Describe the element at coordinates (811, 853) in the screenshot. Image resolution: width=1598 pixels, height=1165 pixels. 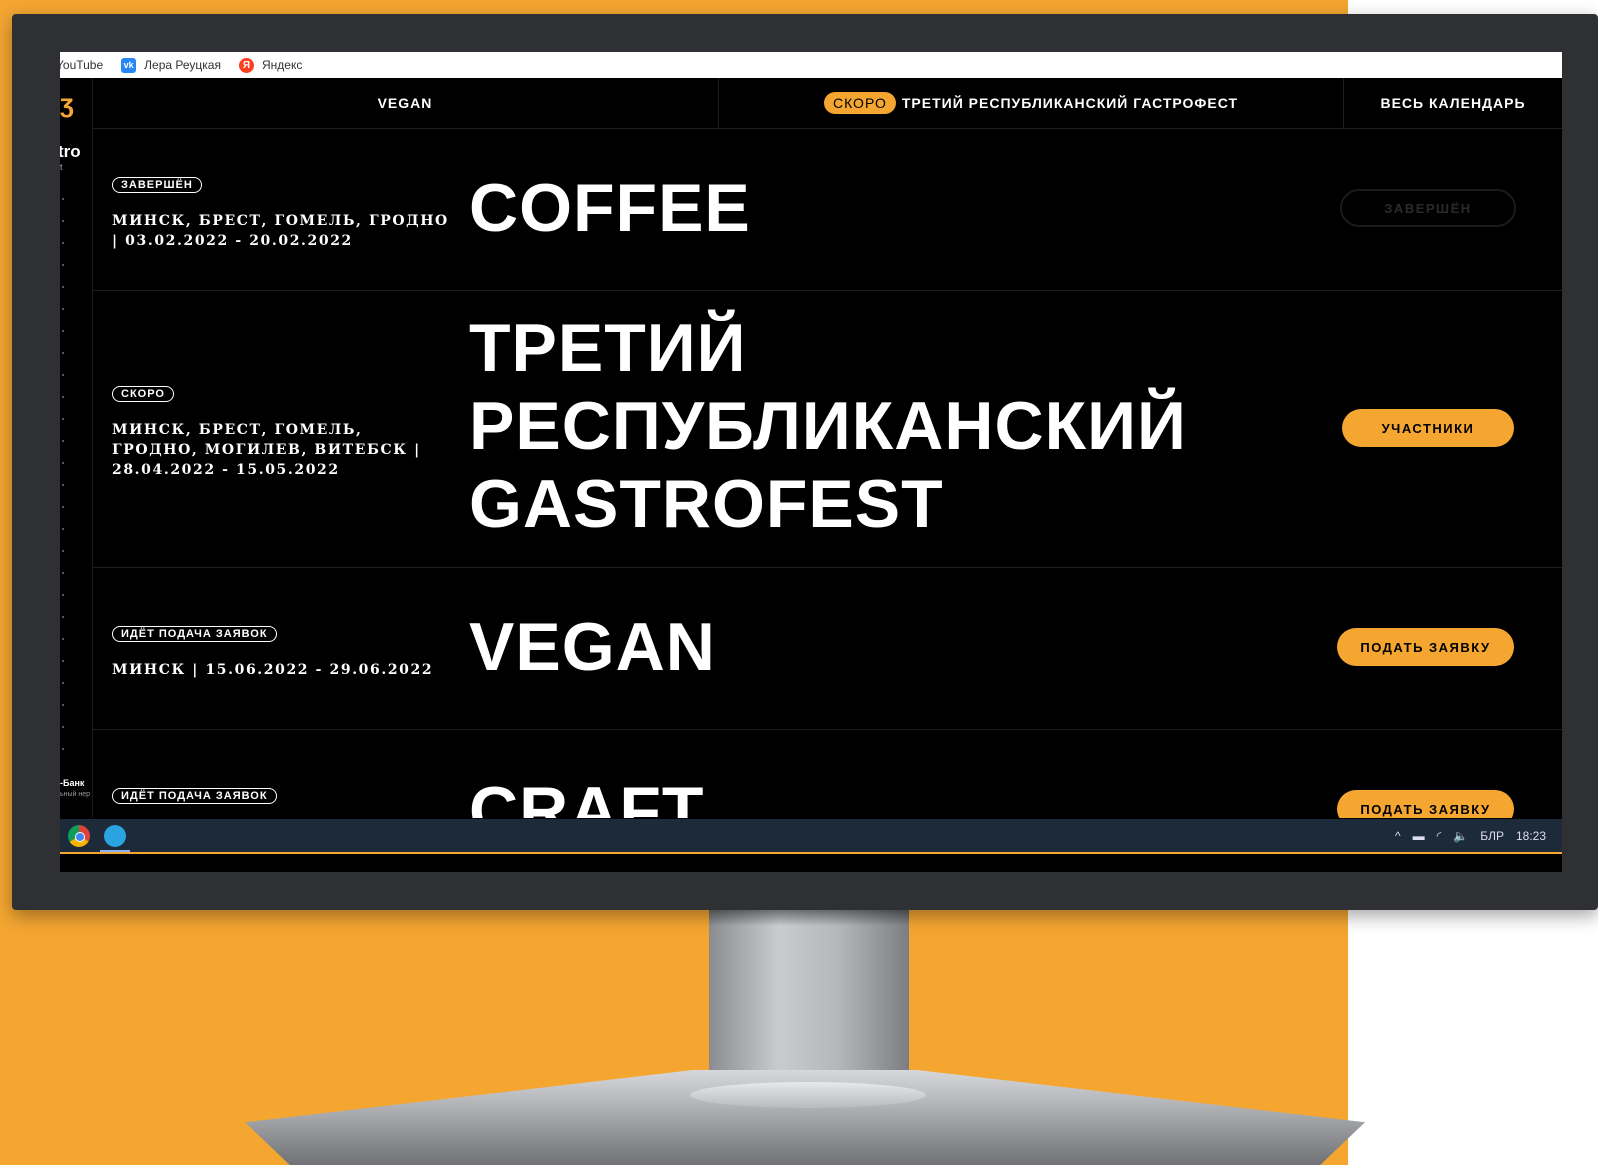
I see `screen-bottom-edge` at that location.